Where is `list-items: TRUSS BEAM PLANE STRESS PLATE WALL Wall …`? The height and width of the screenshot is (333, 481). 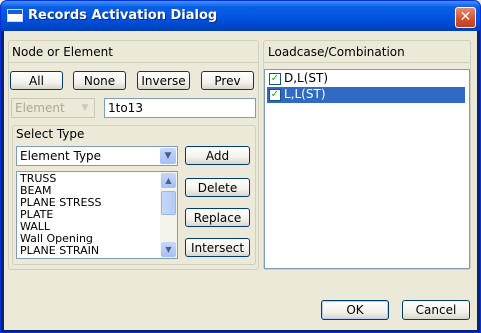
list-items: TRUSS BEAM PLANE STRESS PLATE WALL Wall … is located at coordinates (89, 215).